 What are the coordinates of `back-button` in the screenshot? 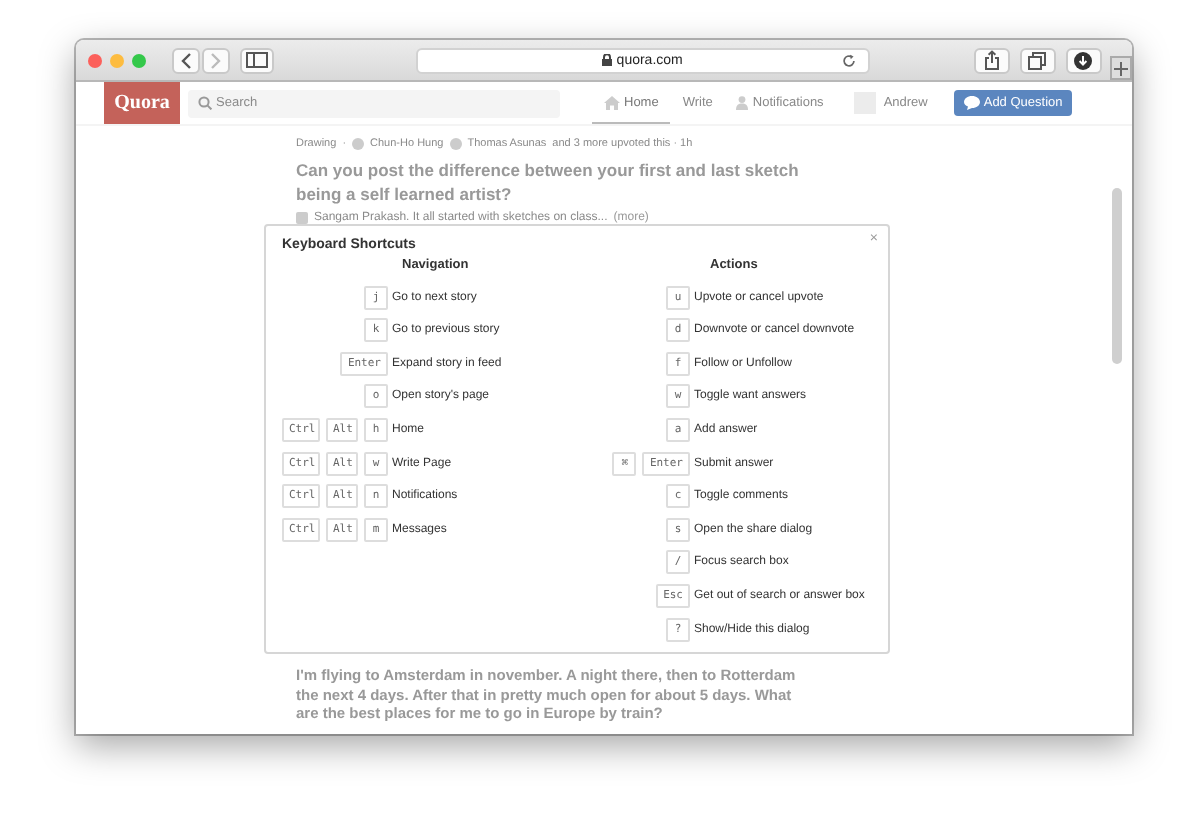 It's located at (186, 60).